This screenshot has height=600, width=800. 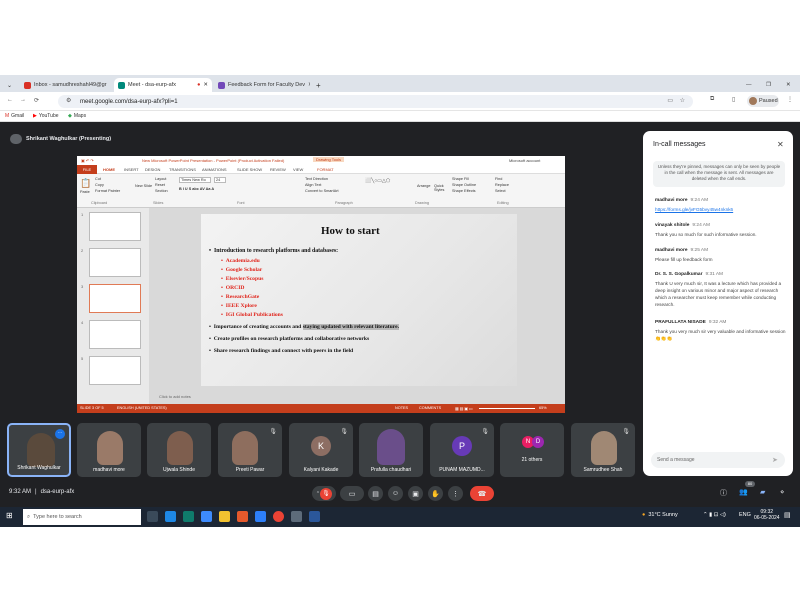 I want to click on forward-icon: →, so click(x=23, y=100).